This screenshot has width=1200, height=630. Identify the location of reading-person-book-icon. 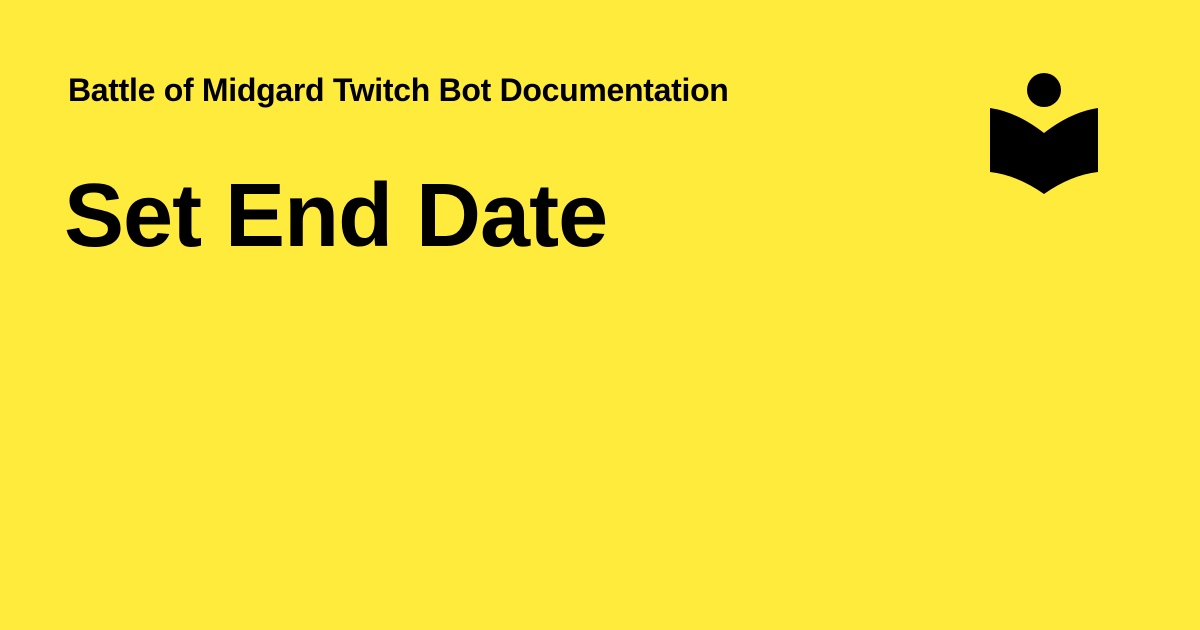
(1044, 133).